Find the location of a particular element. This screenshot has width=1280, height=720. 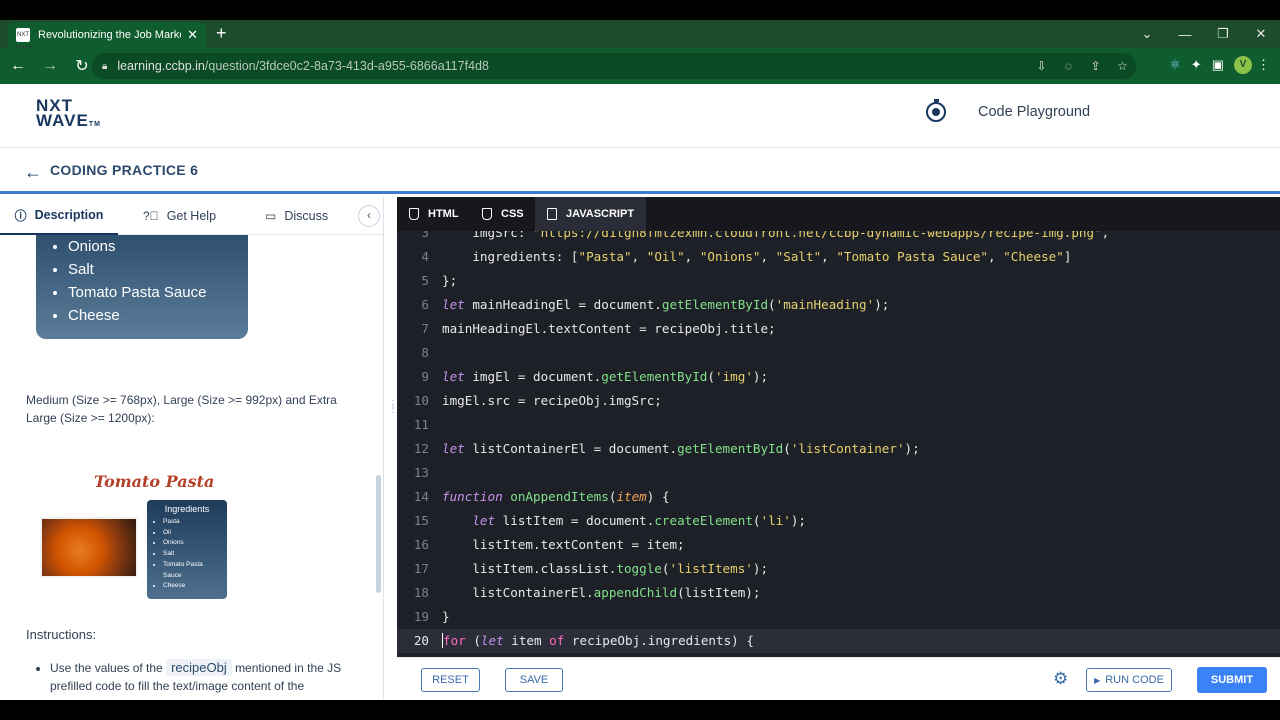

editor-footer: RESET SAVE ⚙ ▶ RUN CODE SUBMIT is located at coordinates (838, 678).